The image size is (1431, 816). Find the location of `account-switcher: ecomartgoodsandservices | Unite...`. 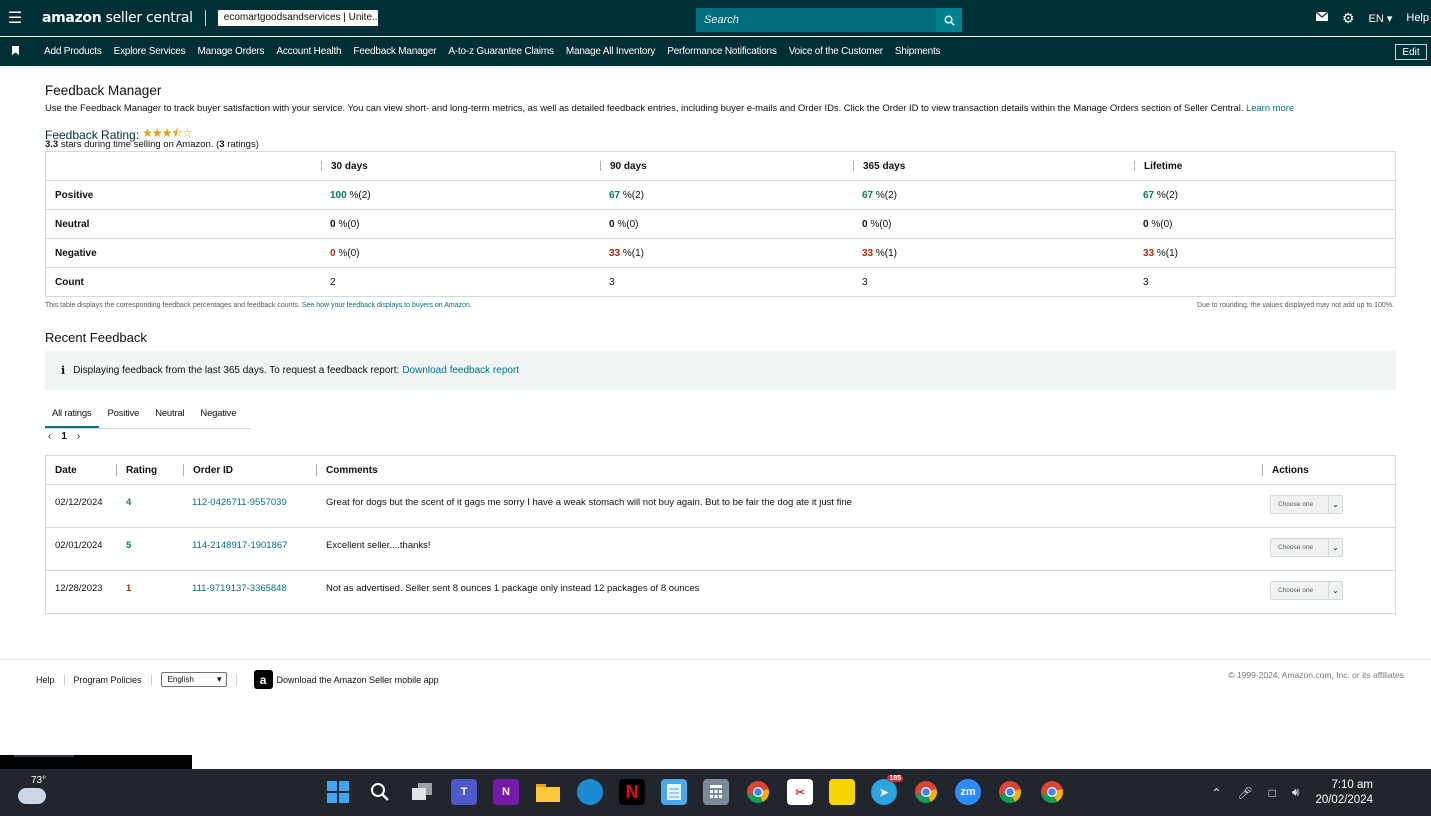

account-switcher: ecomartgoodsandservices | Unite... is located at coordinates (297, 18).